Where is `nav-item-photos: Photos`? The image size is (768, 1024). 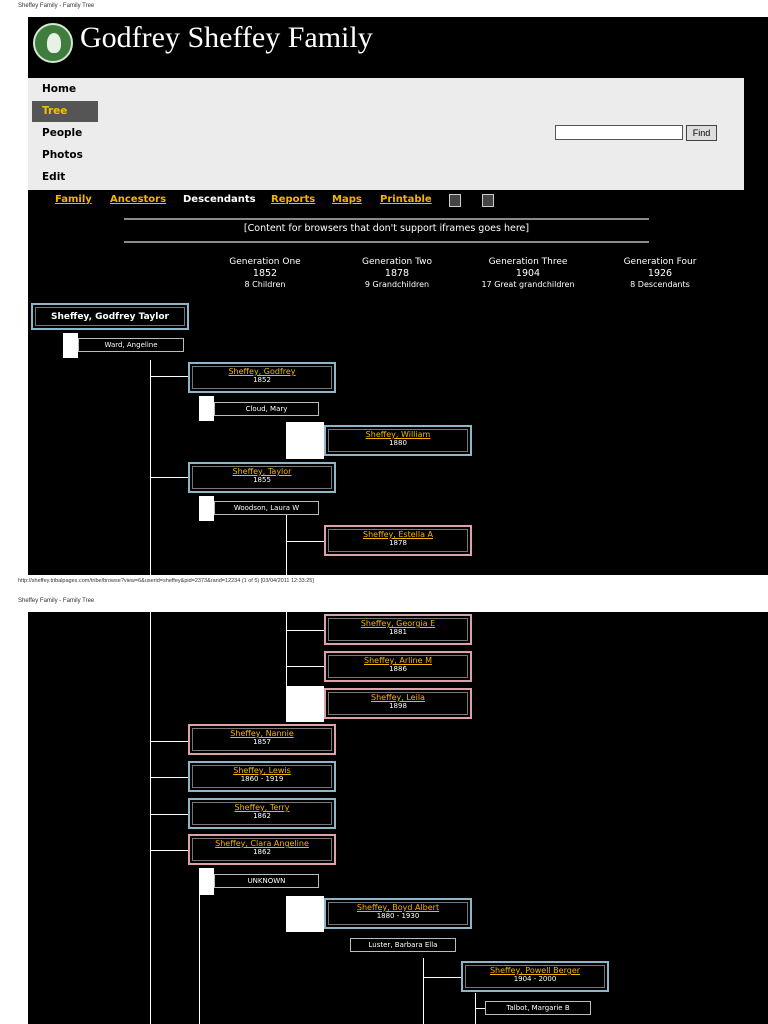
nav-item-photos: Photos is located at coordinates (65, 155).